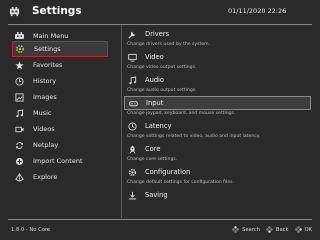  I want to click on main-menu-icon, so click(19, 36).